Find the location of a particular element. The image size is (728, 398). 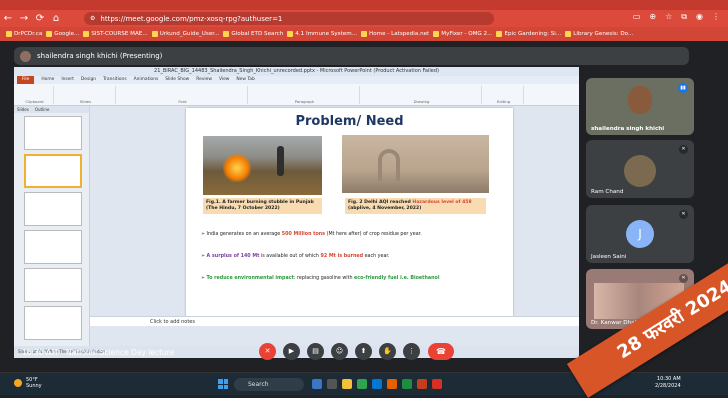

group-paragraph: Paragraph is located at coordinates (305, 95).